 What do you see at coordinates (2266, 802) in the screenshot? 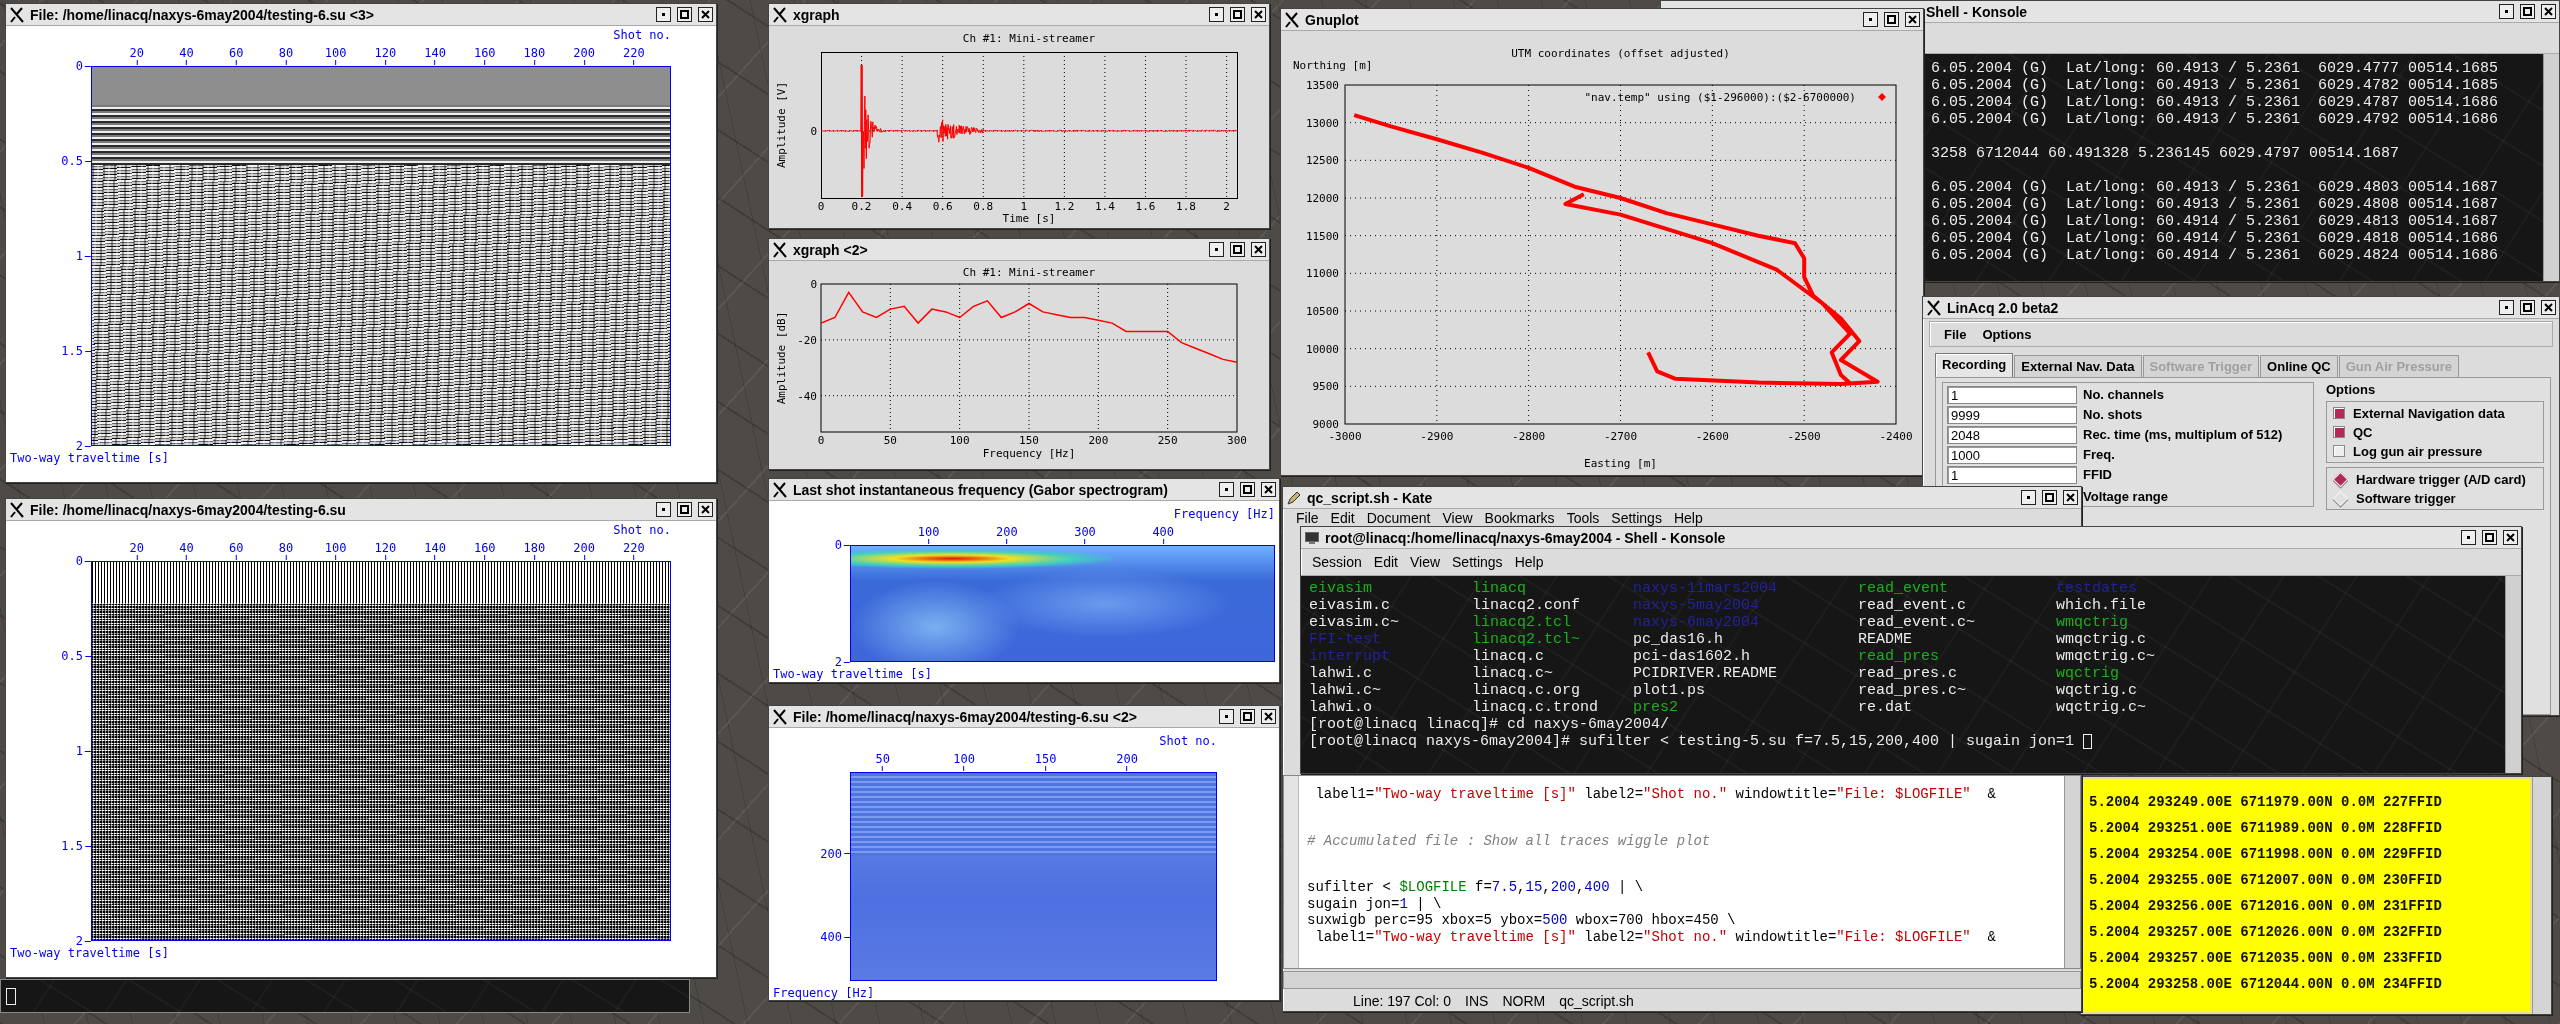
I see `log-line: 5.2004 293249.00E 6711979.00N 0.0M 227FFID` at bounding box center [2266, 802].